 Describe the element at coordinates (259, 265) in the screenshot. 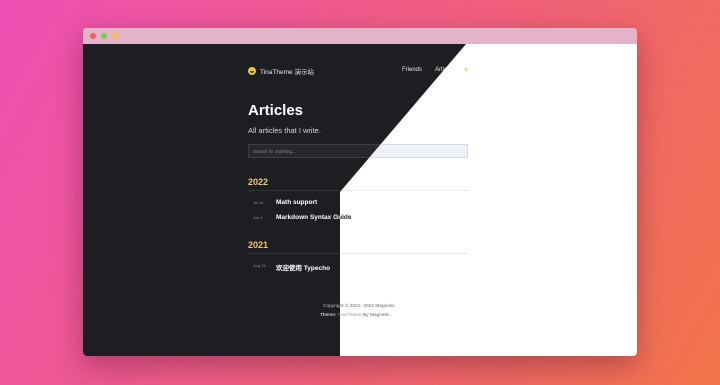

I see `article-date: Aug 15` at that location.